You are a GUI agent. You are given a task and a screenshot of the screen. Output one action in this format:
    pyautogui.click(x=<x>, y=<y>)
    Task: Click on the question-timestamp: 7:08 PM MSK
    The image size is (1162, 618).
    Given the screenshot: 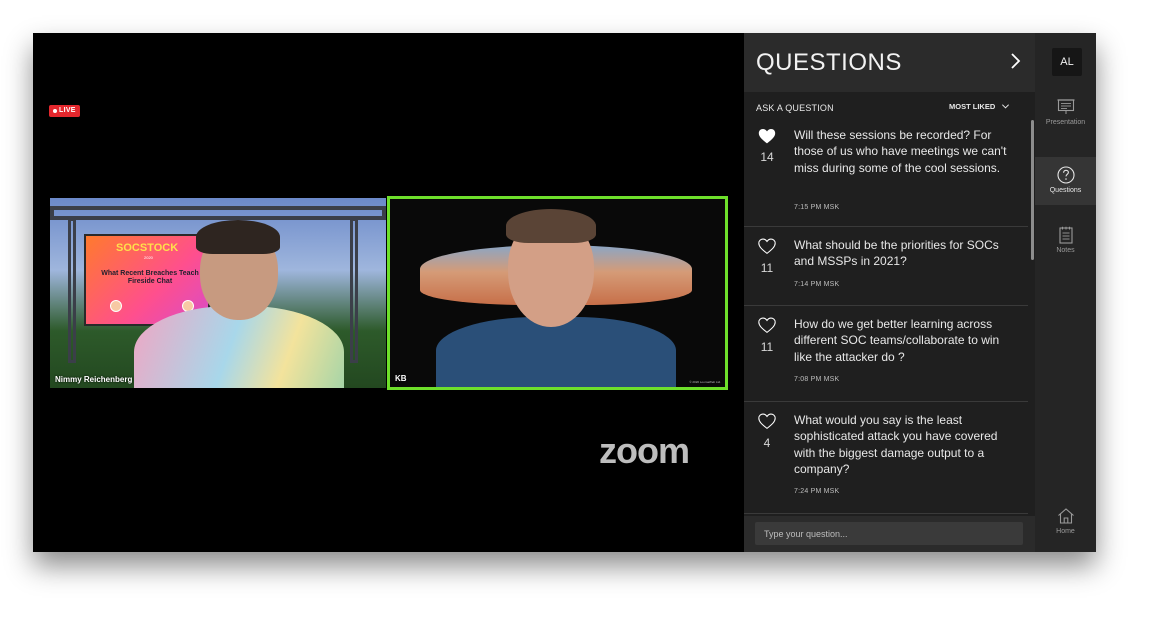 What is the action you would take?
    pyautogui.click(x=817, y=379)
    